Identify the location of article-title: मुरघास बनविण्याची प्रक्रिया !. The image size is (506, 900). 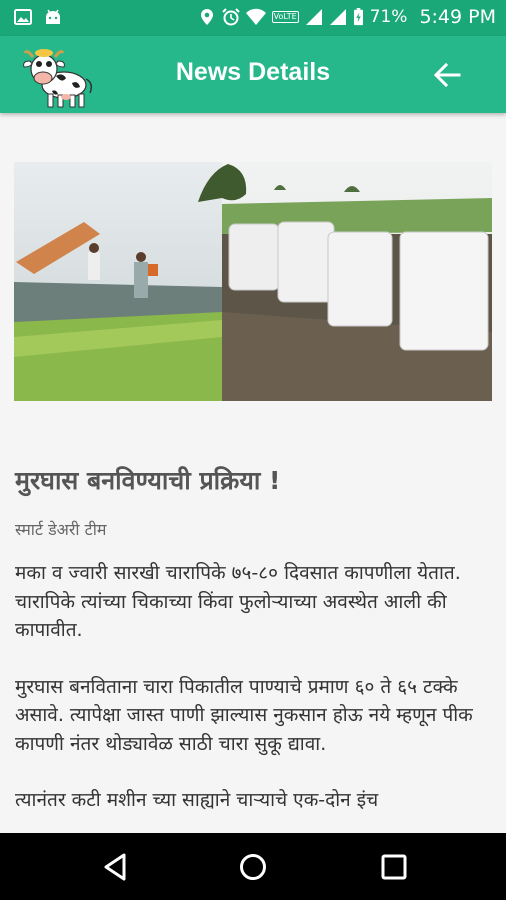
(148, 480).